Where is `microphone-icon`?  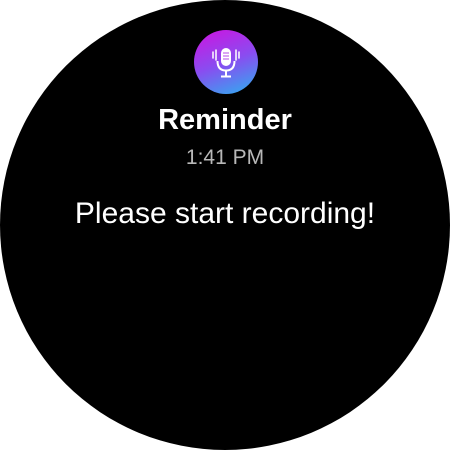 microphone-icon is located at coordinates (226, 63).